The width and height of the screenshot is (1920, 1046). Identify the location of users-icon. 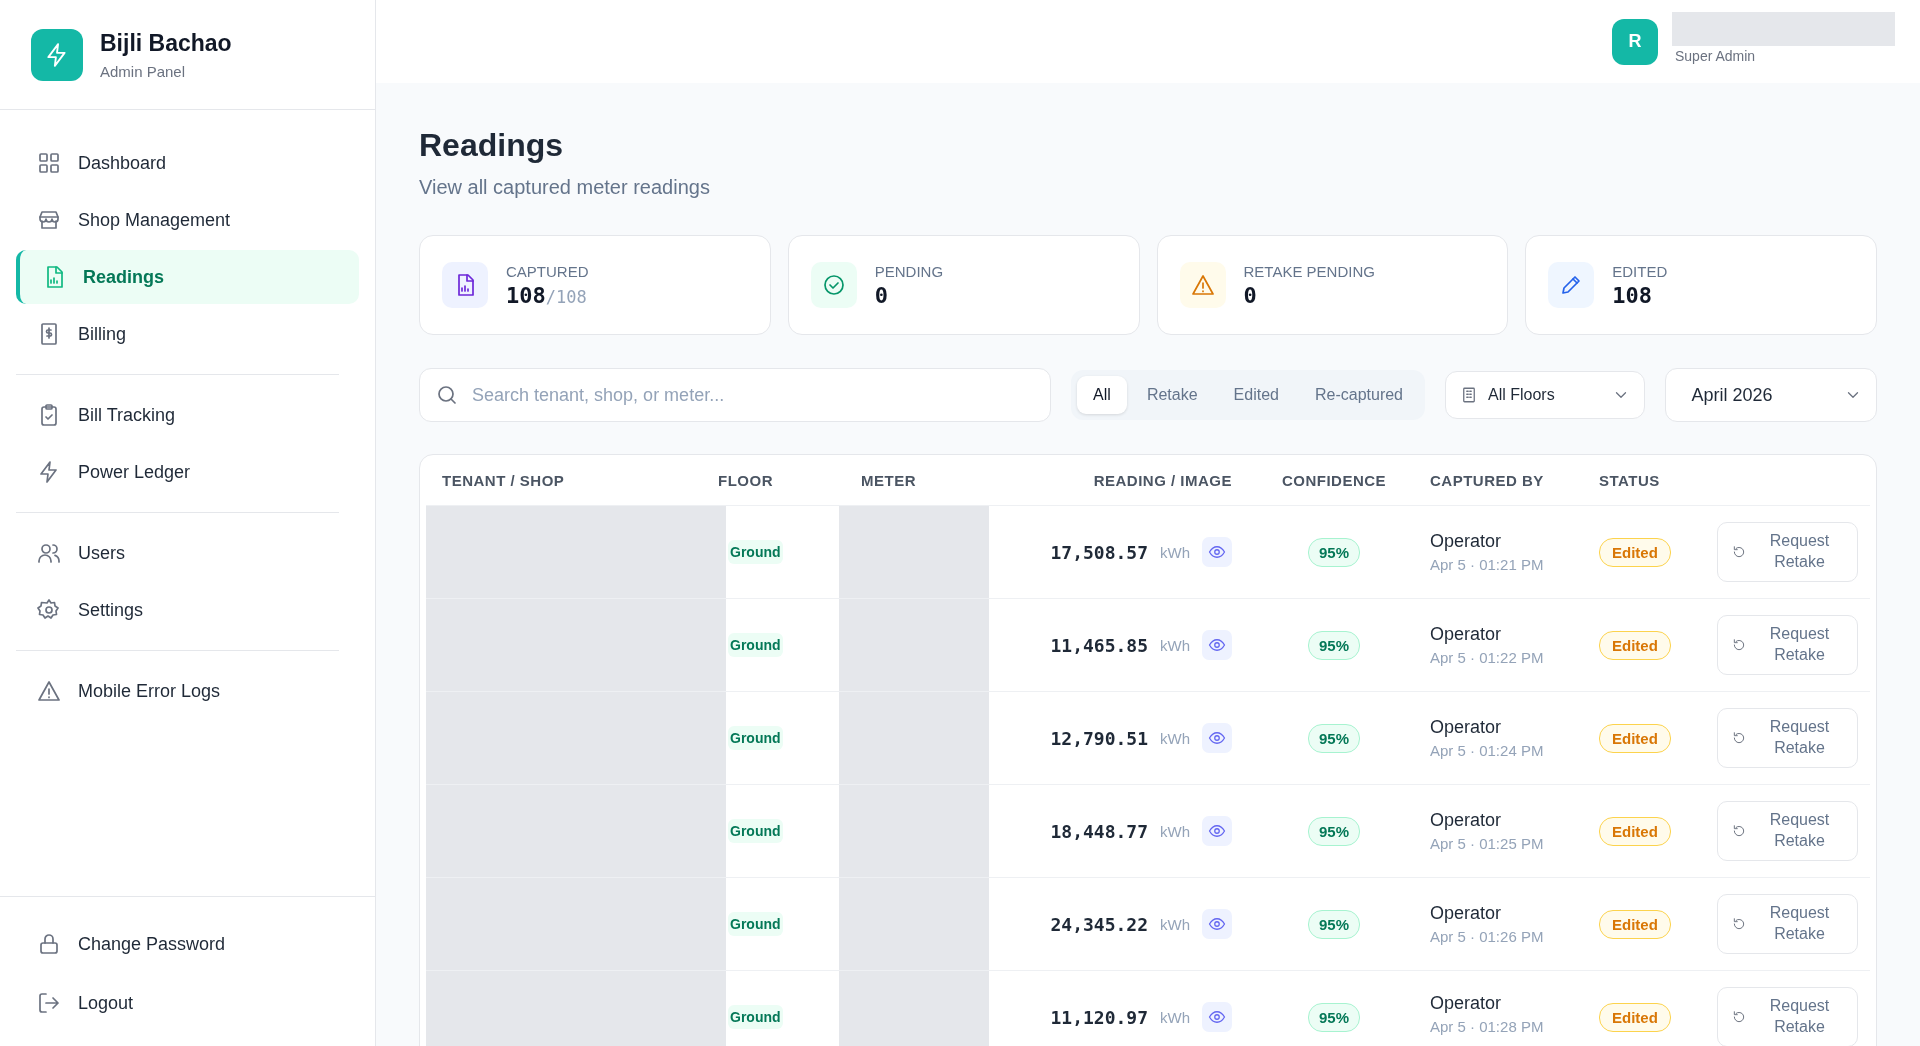
(49, 553).